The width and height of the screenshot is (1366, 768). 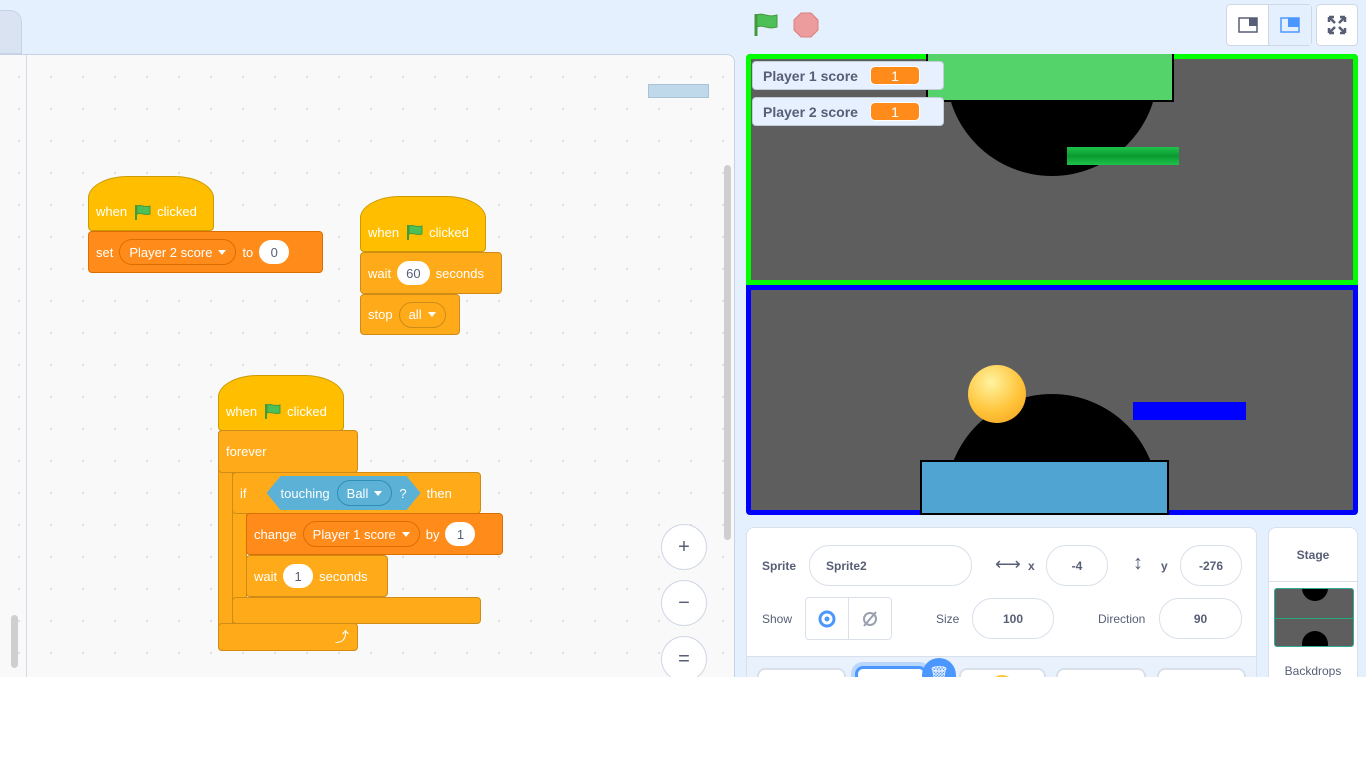 What do you see at coordinates (415, 314) in the screenshot?
I see `dropdown-value: all` at bounding box center [415, 314].